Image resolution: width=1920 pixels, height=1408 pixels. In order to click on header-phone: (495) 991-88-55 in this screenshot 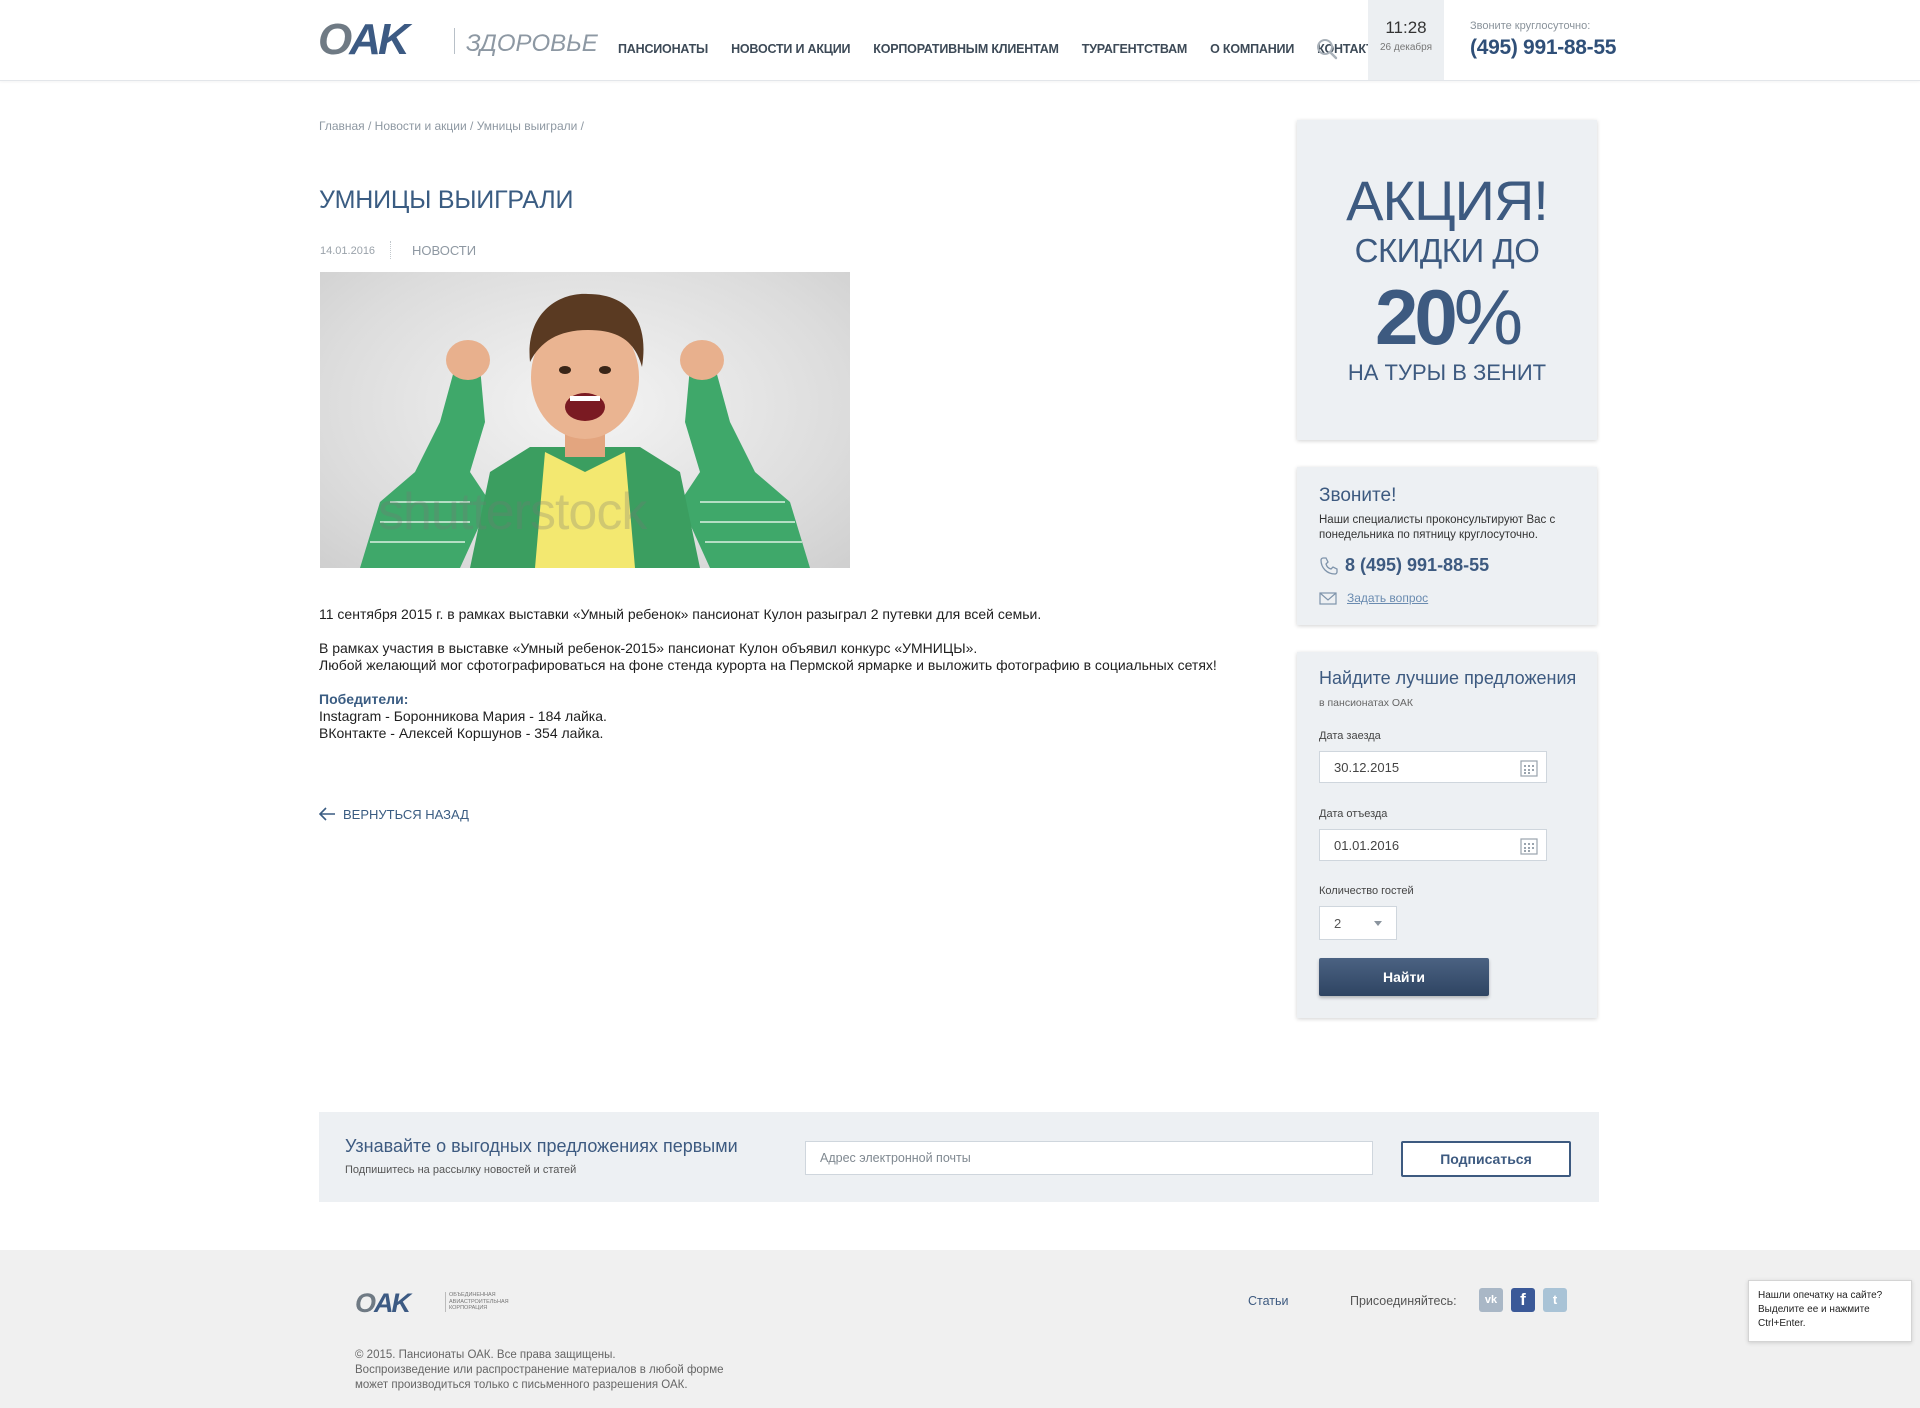, I will do `click(1543, 48)`.